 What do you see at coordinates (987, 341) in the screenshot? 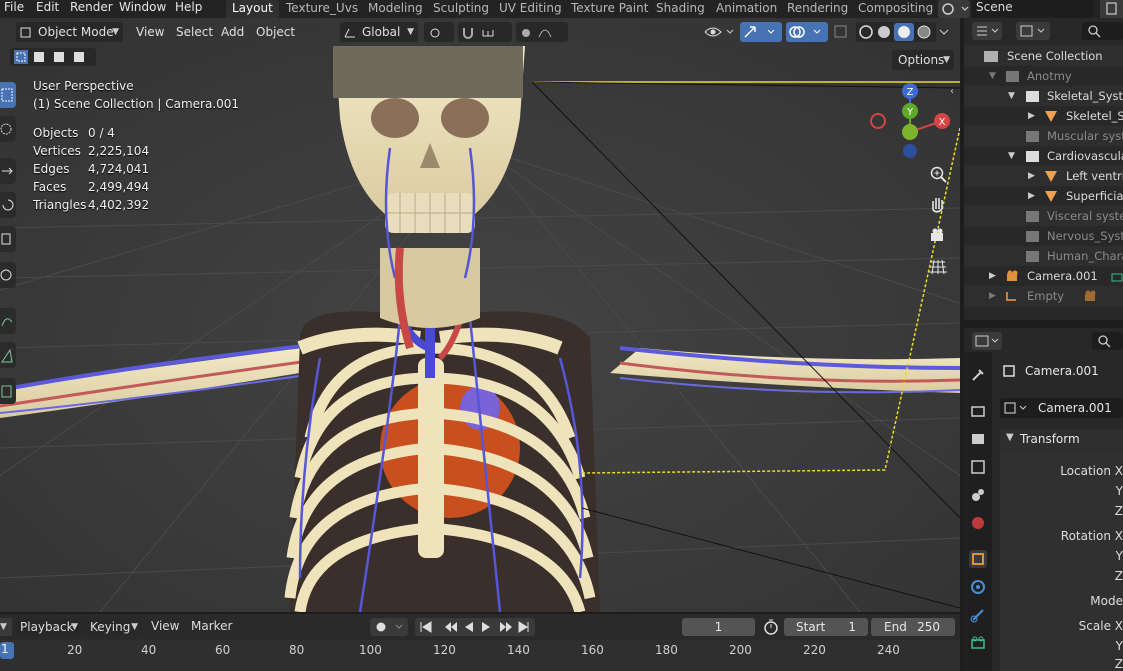
I see `properties-editor-type-button` at bounding box center [987, 341].